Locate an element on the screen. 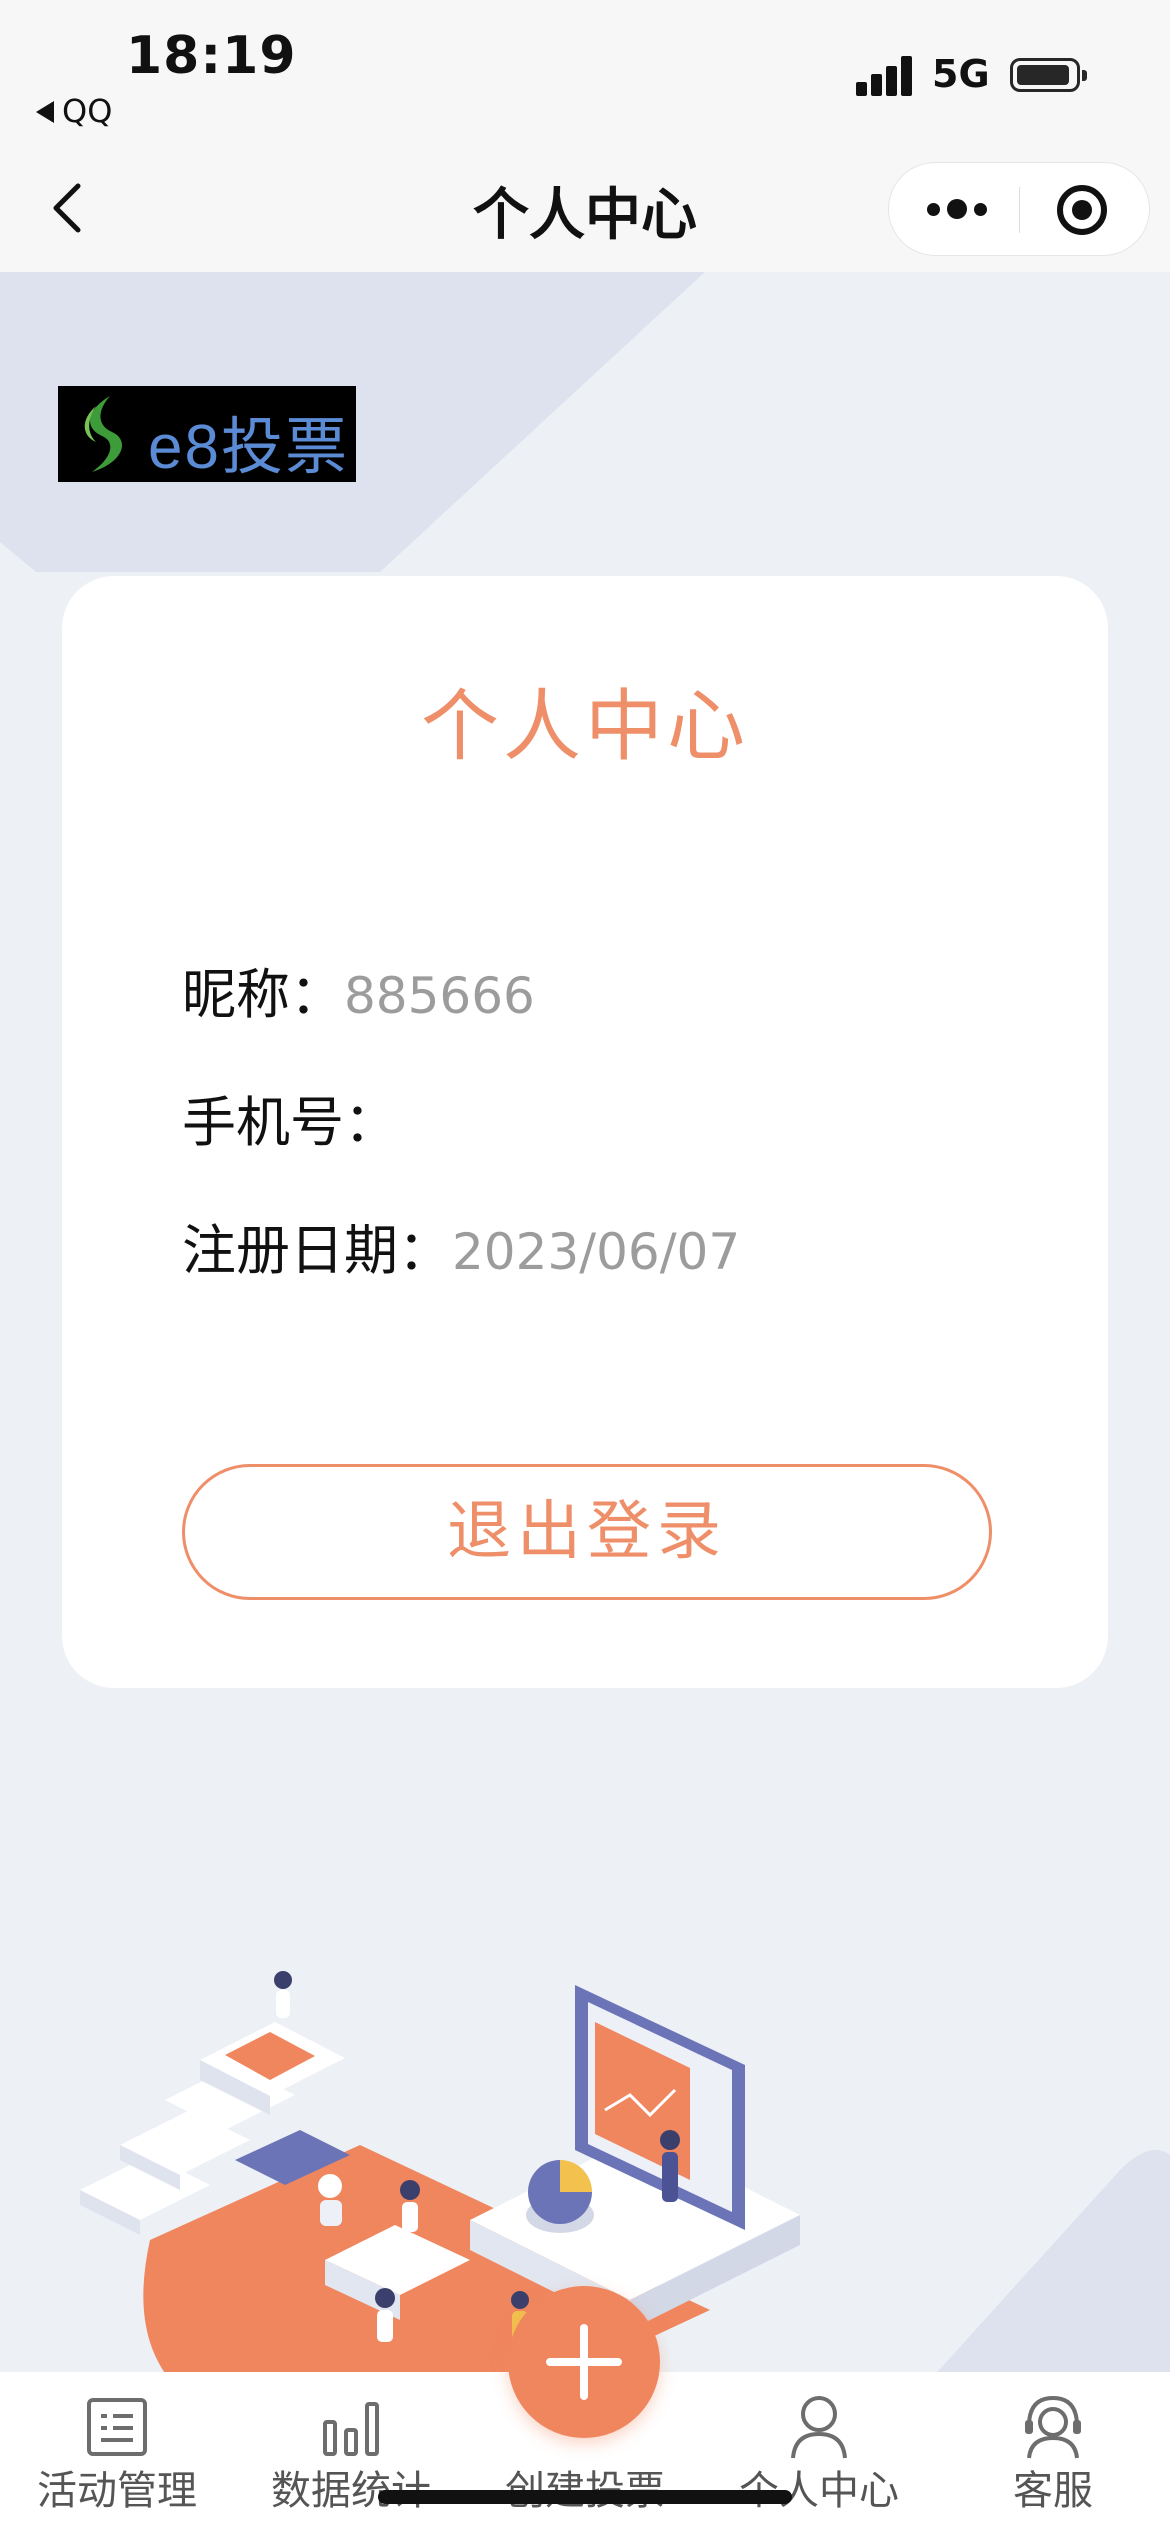 The image size is (1170, 2532). tab-label: 数据统计 is located at coordinates (351, 2491).